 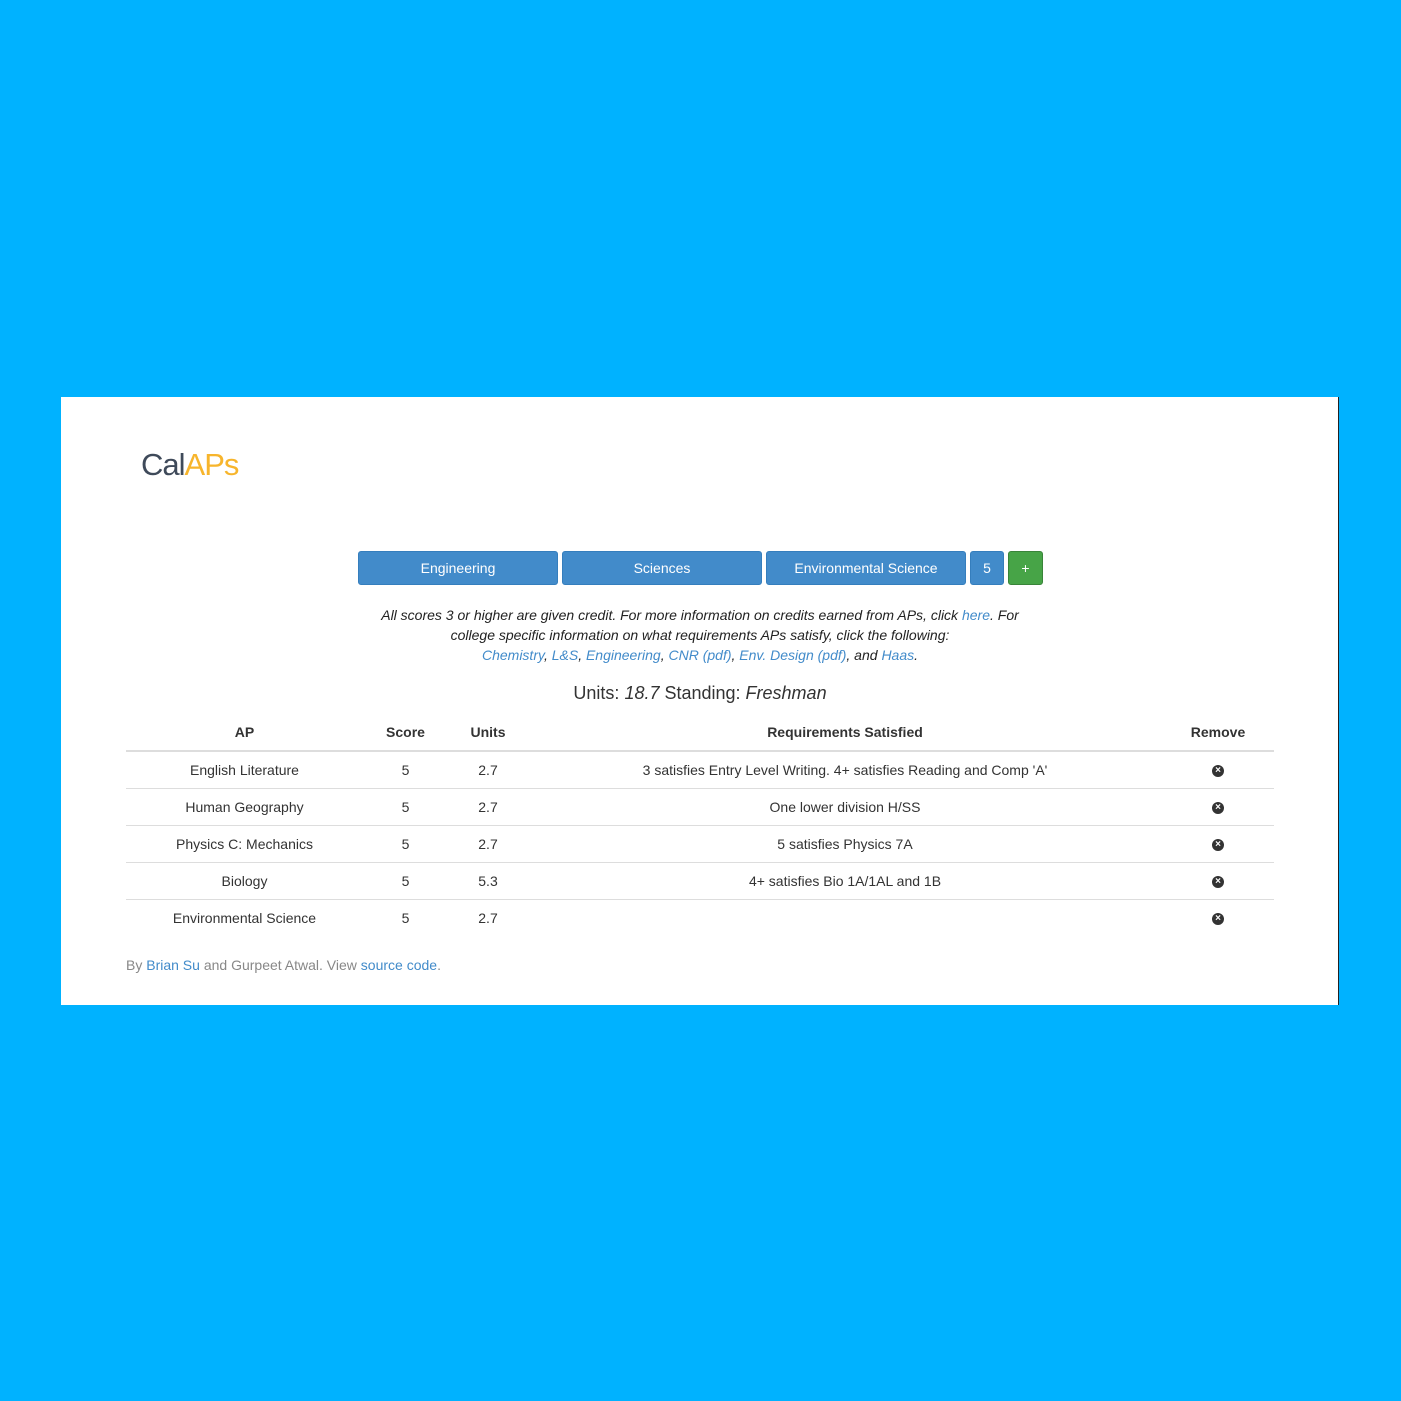 What do you see at coordinates (623, 655) in the screenshot?
I see `engineering-link: Engineering` at bounding box center [623, 655].